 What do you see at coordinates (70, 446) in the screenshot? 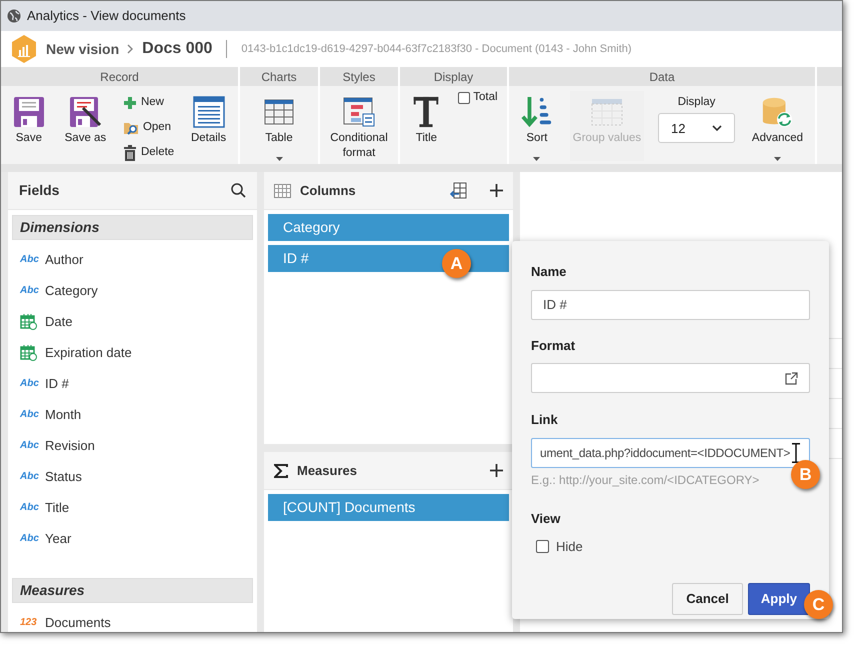
I see `field-label: Revision` at bounding box center [70, 446].